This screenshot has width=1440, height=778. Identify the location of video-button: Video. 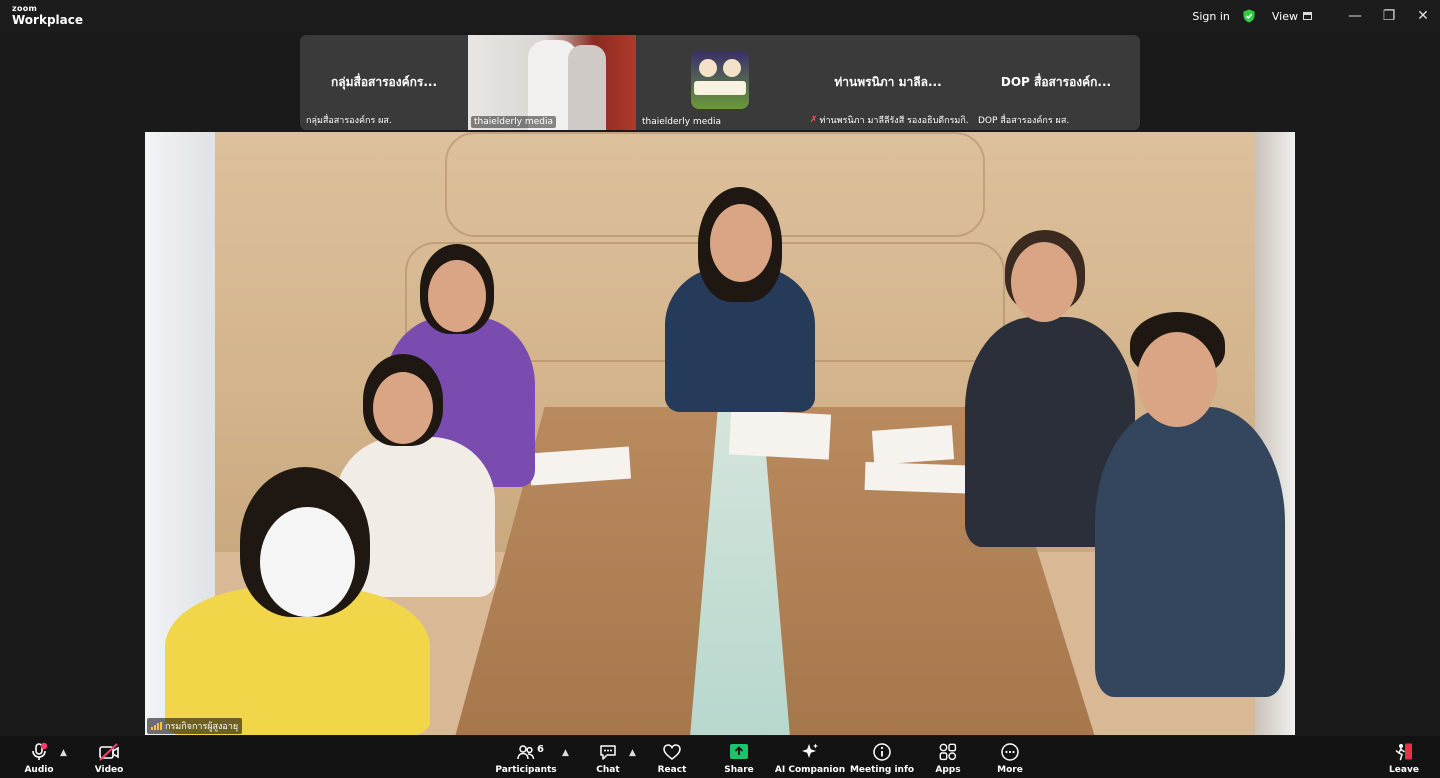
(109, 757).